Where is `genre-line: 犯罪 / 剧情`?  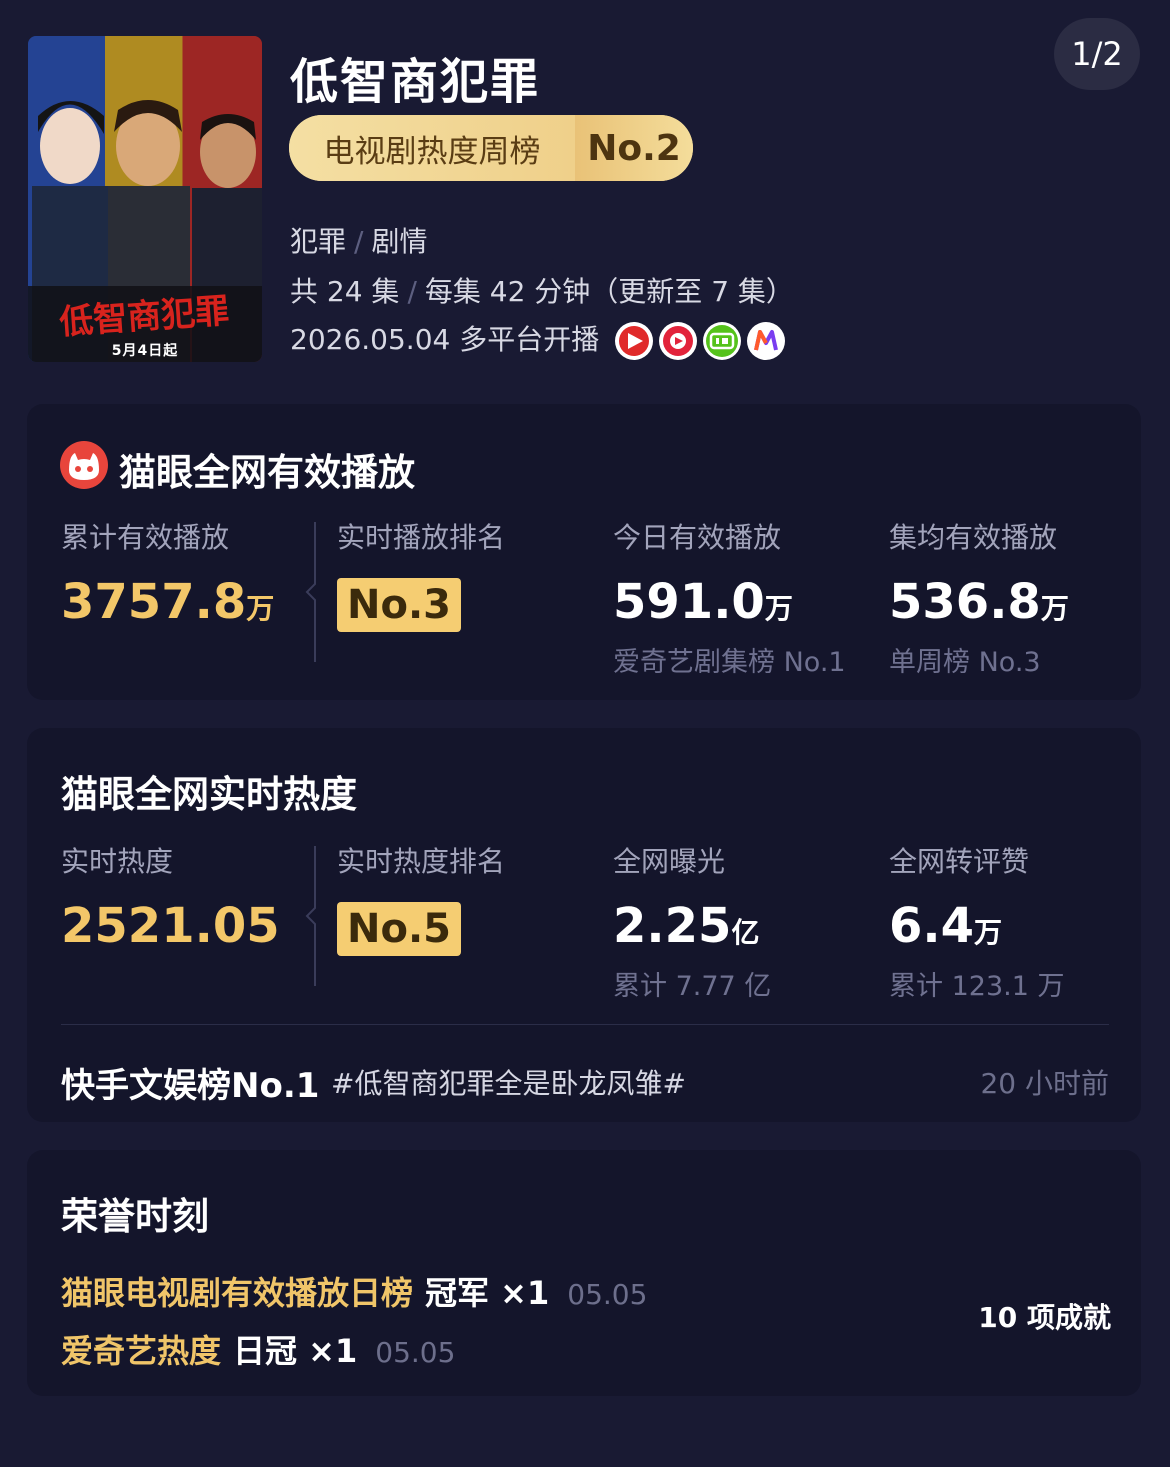 genre-line: 犯罪 / 剧情 is located at coordinates (358, 240).